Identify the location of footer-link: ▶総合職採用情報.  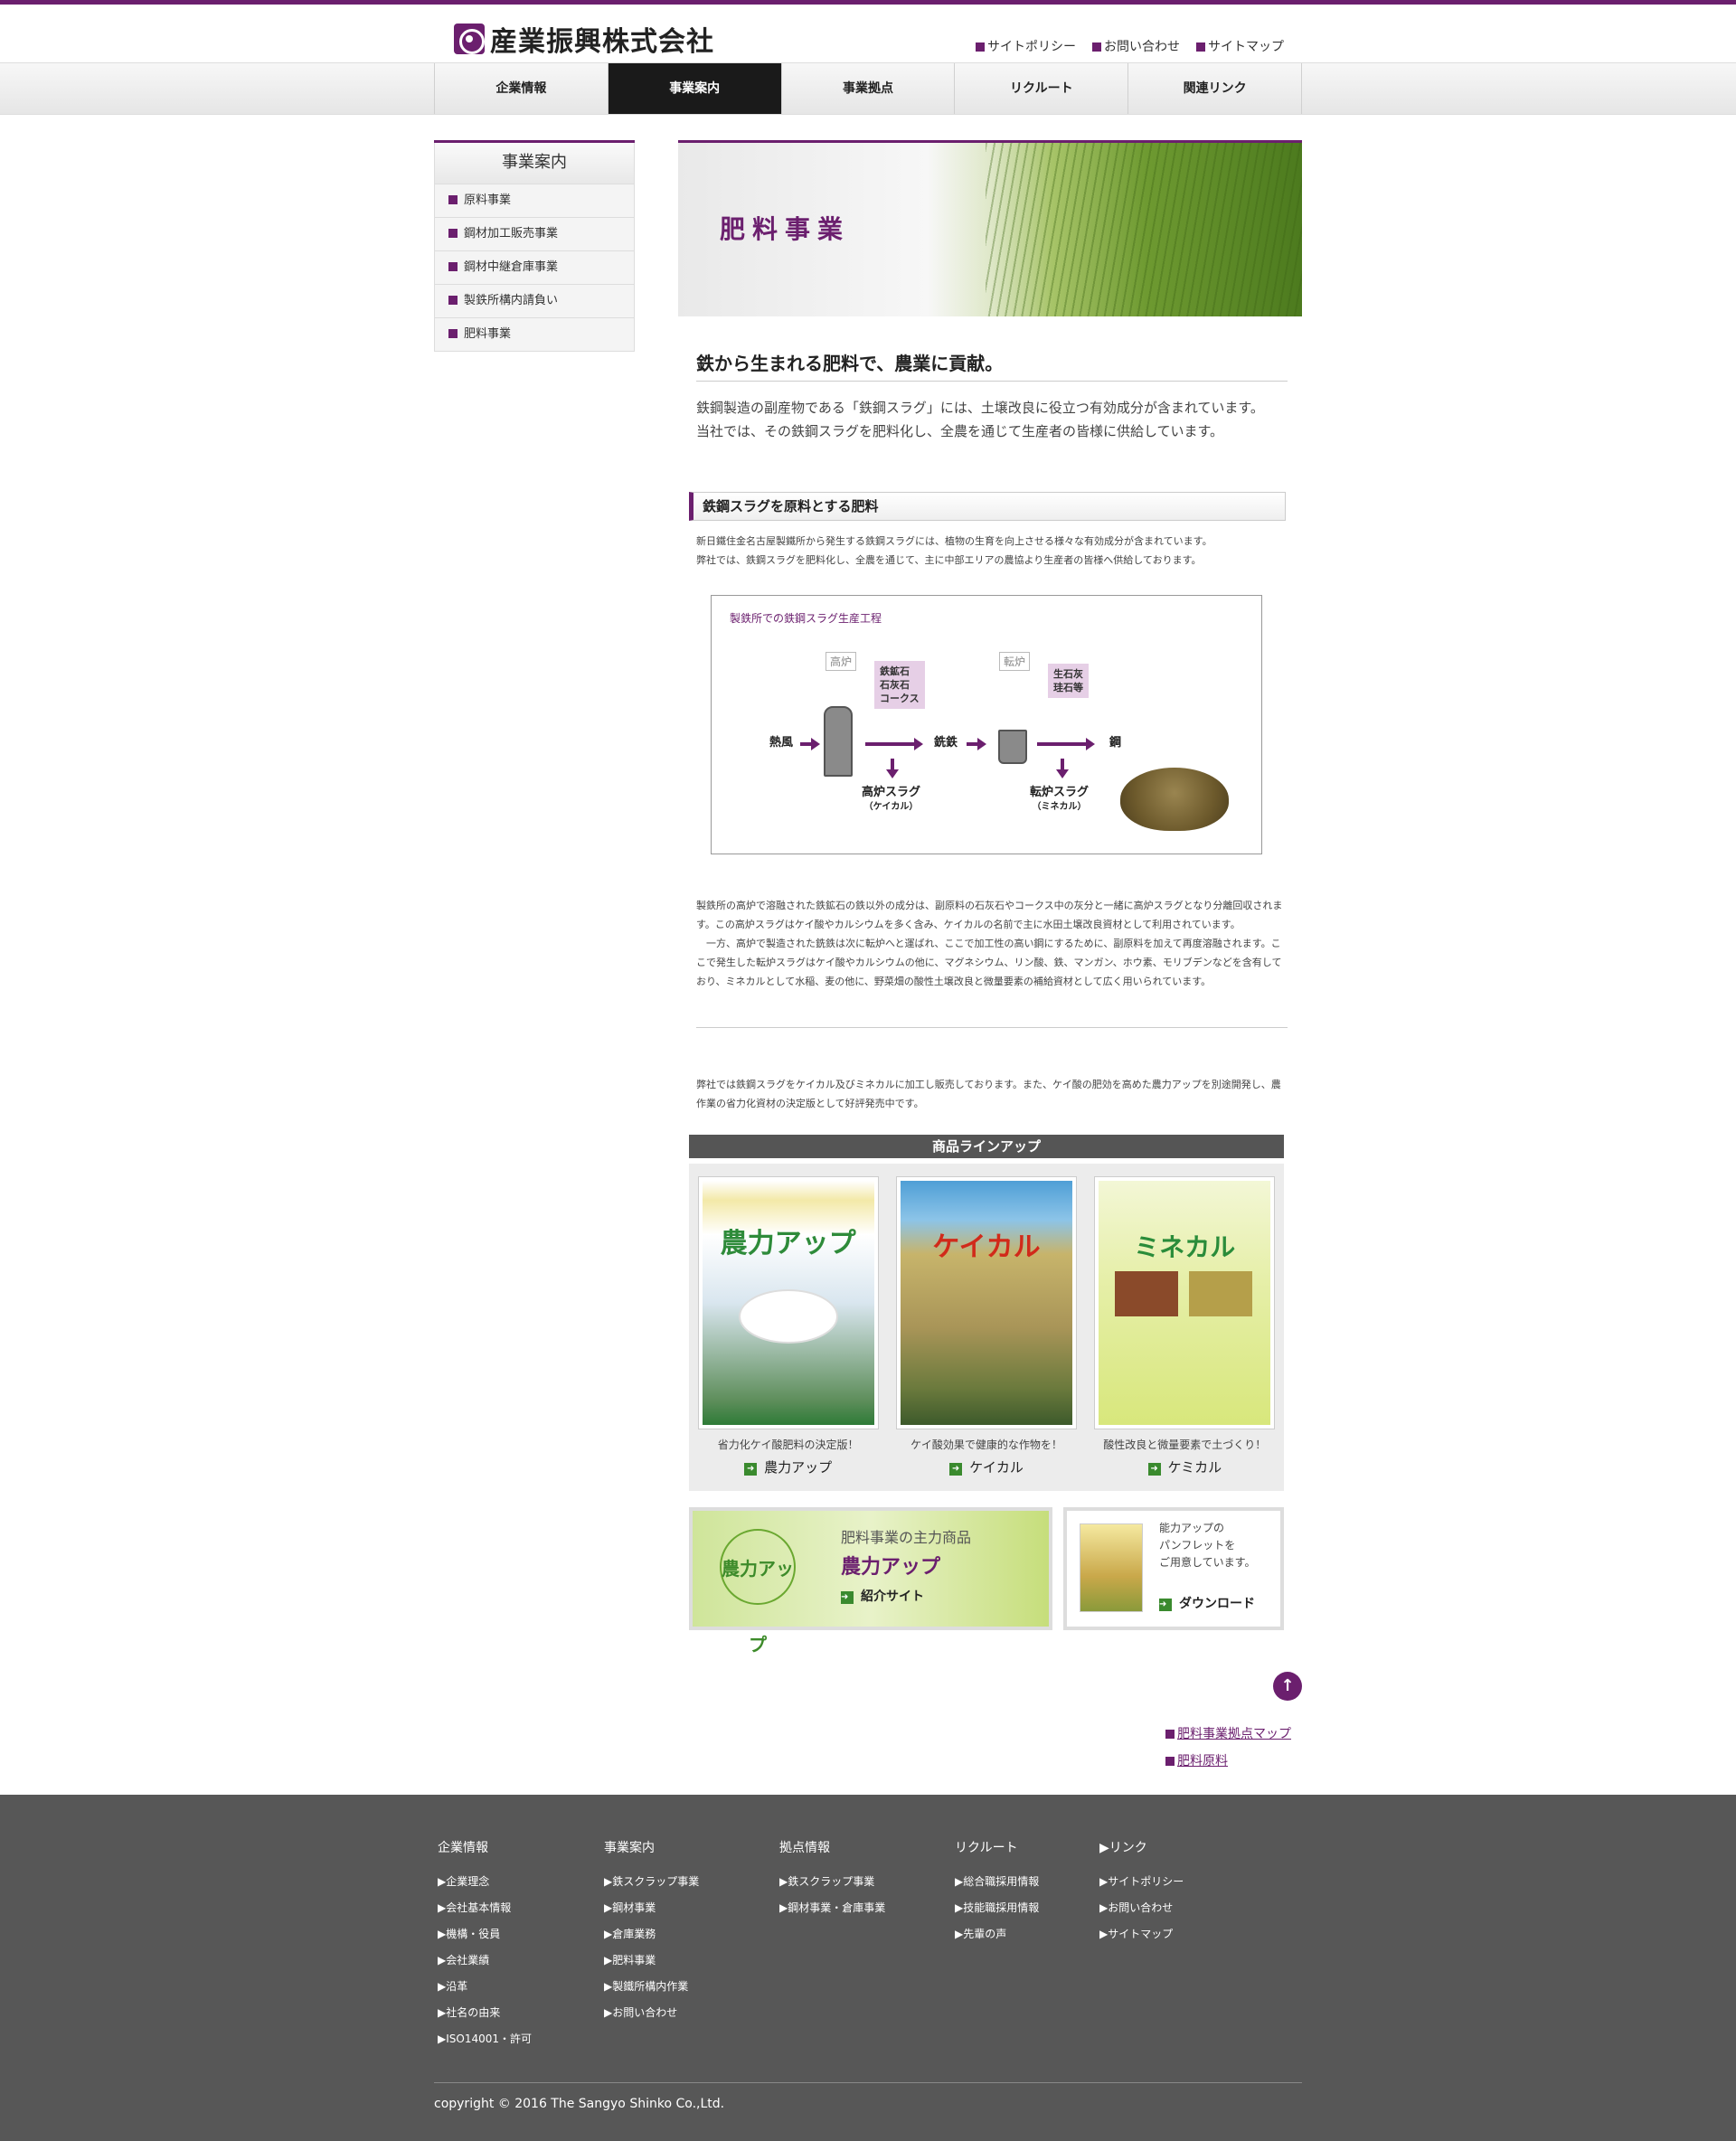
(997, 1882).